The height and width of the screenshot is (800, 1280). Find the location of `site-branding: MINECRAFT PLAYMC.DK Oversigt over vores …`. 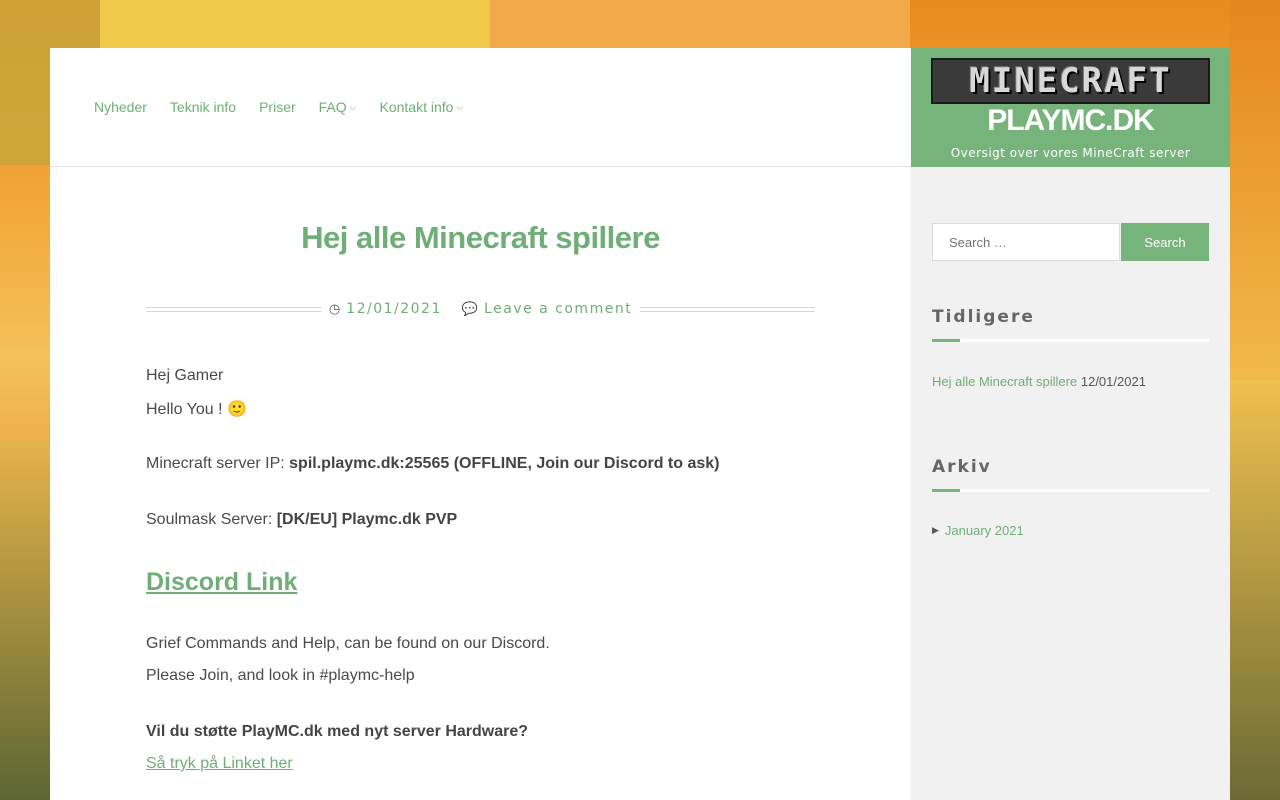

site-branding: MINECRAFT PLAYMC.DK Oversigt over vores … is located at coordinates (1070, 107).